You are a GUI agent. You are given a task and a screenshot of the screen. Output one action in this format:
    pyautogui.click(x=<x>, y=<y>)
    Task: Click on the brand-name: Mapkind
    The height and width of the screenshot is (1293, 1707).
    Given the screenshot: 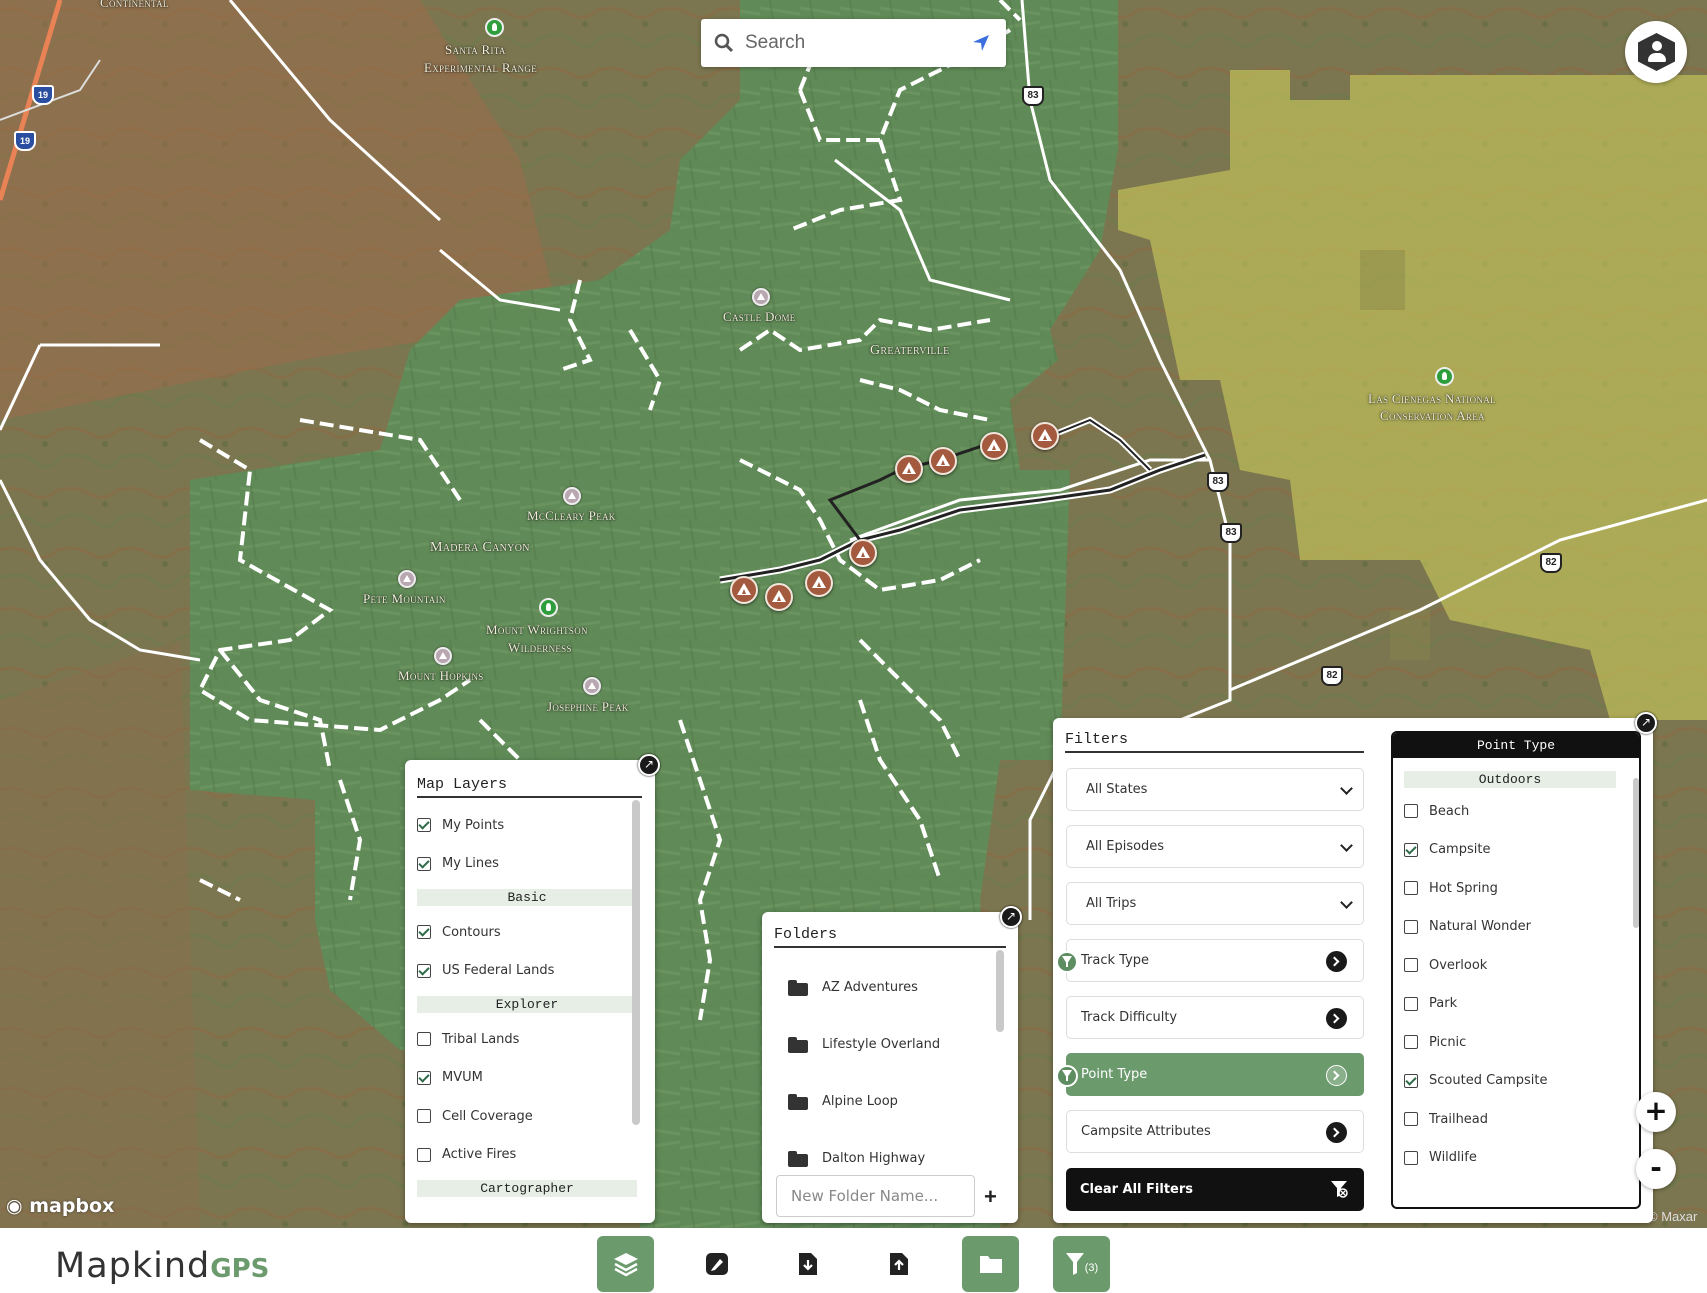 What is the action you would take?
    pyautogui.click(x=133, y=1266)
    